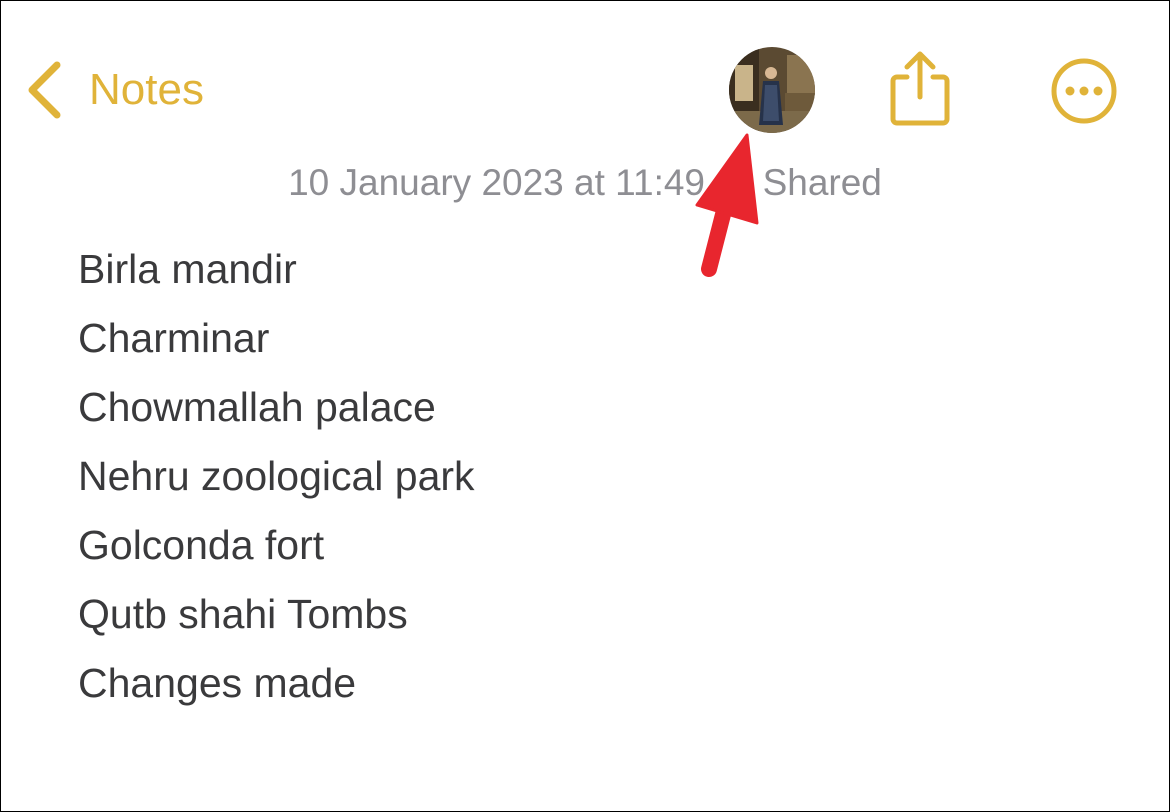  I want to click on avatar-icon, so click(772, 90).